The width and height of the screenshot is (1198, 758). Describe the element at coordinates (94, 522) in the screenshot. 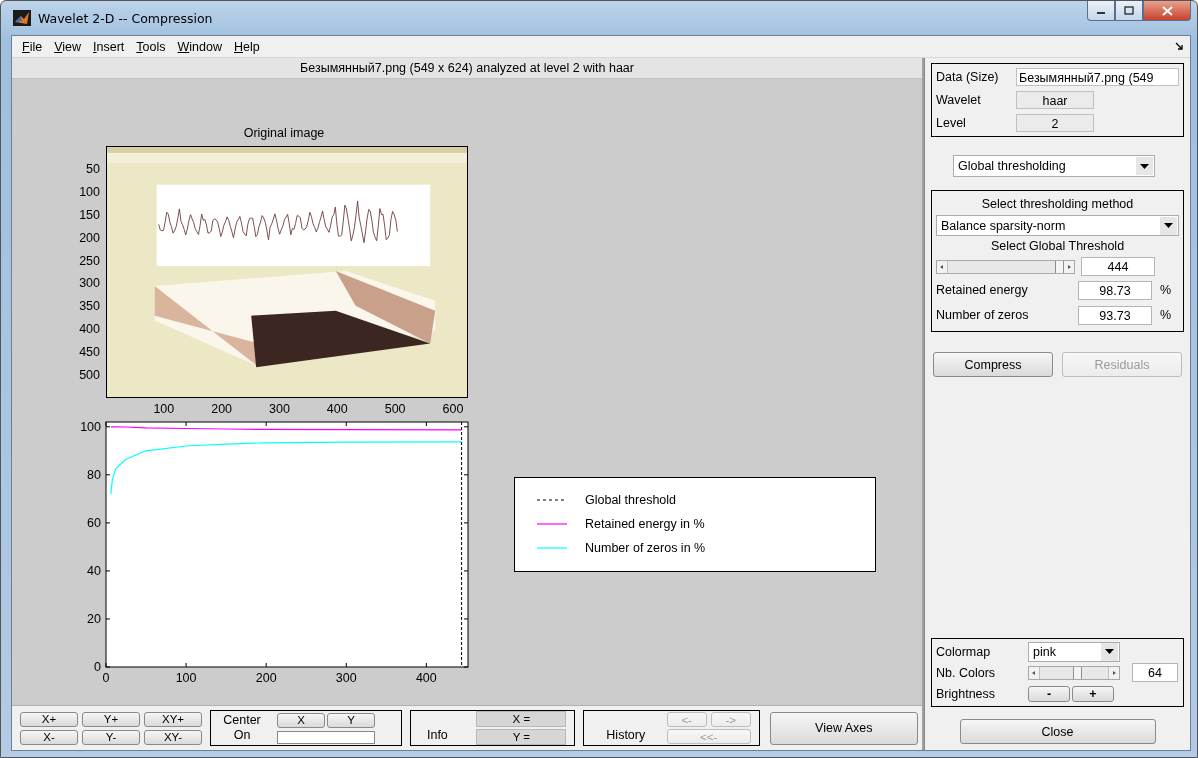

I see `tick-label: 60` at that location.